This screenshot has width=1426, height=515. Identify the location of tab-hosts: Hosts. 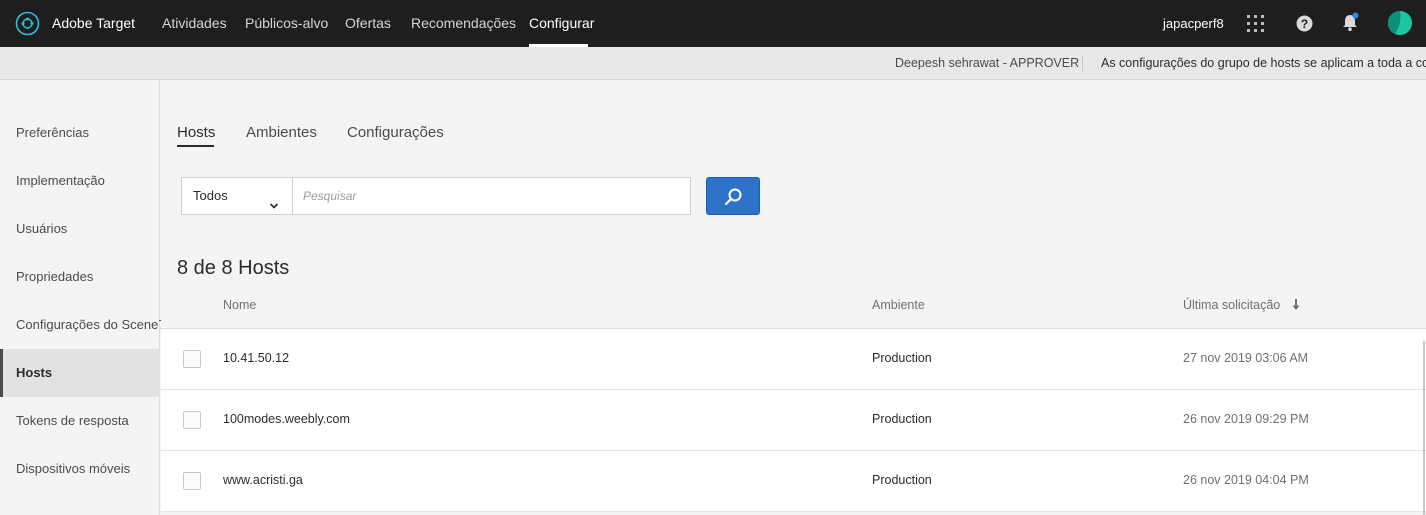
(196, 132).